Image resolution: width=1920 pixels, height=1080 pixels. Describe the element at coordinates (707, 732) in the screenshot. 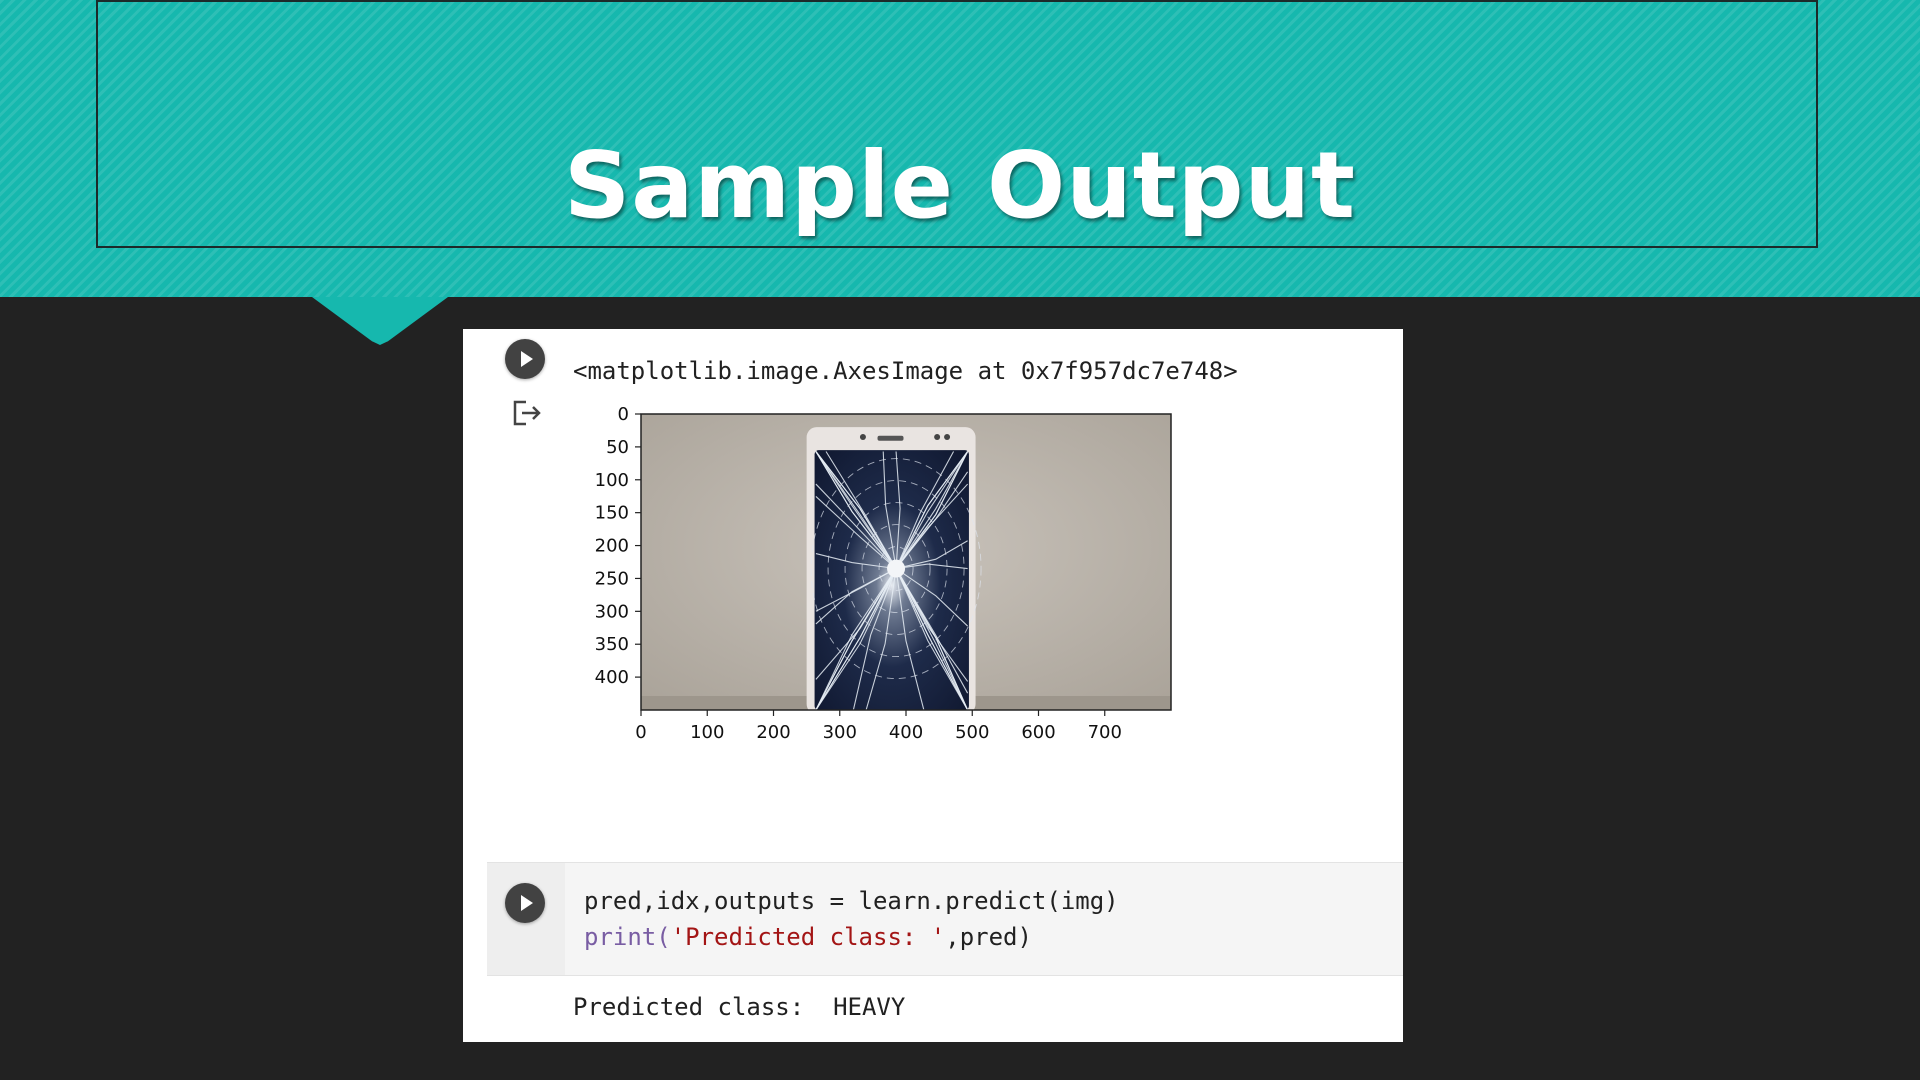

I see `x-tick-label: 100` at that location.